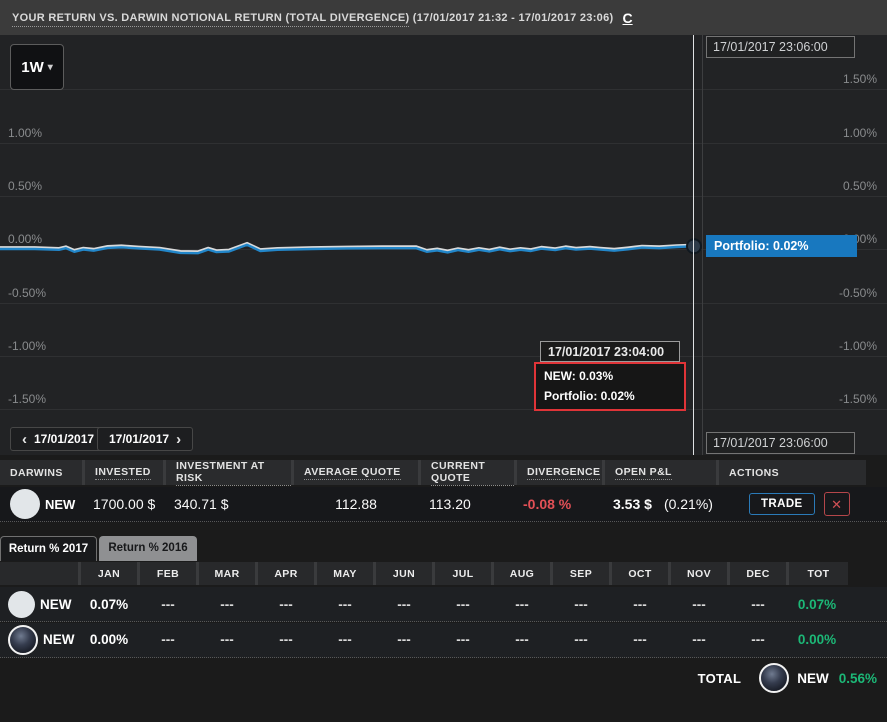 This screenshot has height=722, width=887. I want to click on position-darwin-cell: NEW, so click(42, 504).